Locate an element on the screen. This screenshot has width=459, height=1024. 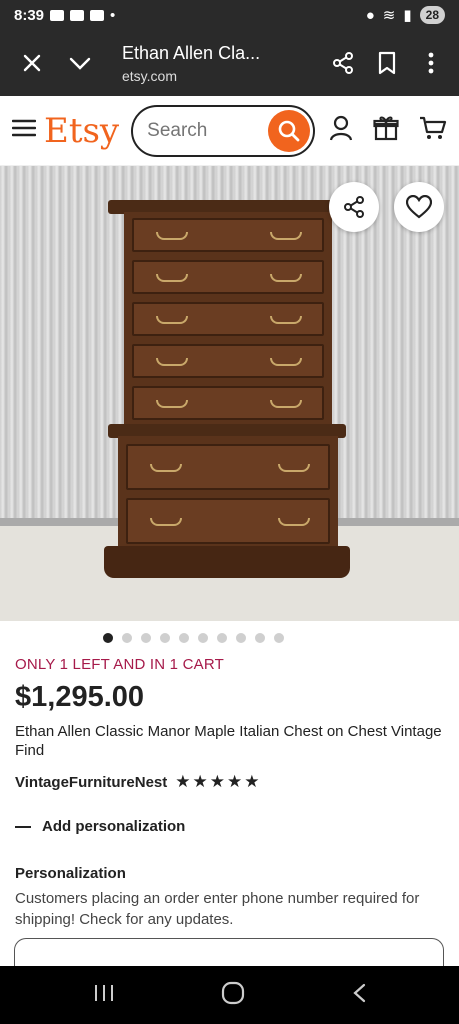
home-icon is located at coordinates (233, 995).